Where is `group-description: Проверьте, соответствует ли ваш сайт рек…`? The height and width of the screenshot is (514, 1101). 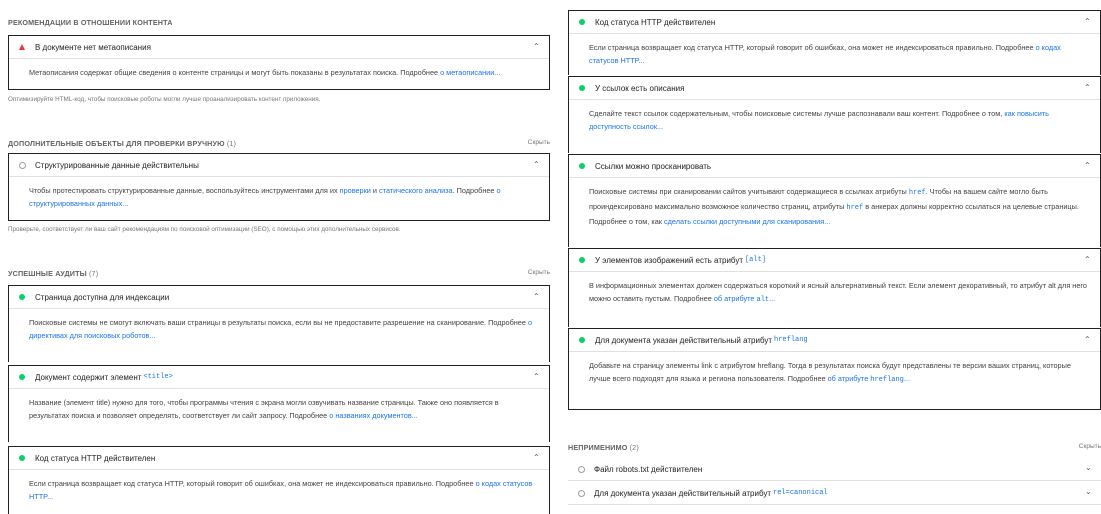
group-description: Проверьте, соответствует ли ваш сайт рек… is located at coordinates (204, 229).